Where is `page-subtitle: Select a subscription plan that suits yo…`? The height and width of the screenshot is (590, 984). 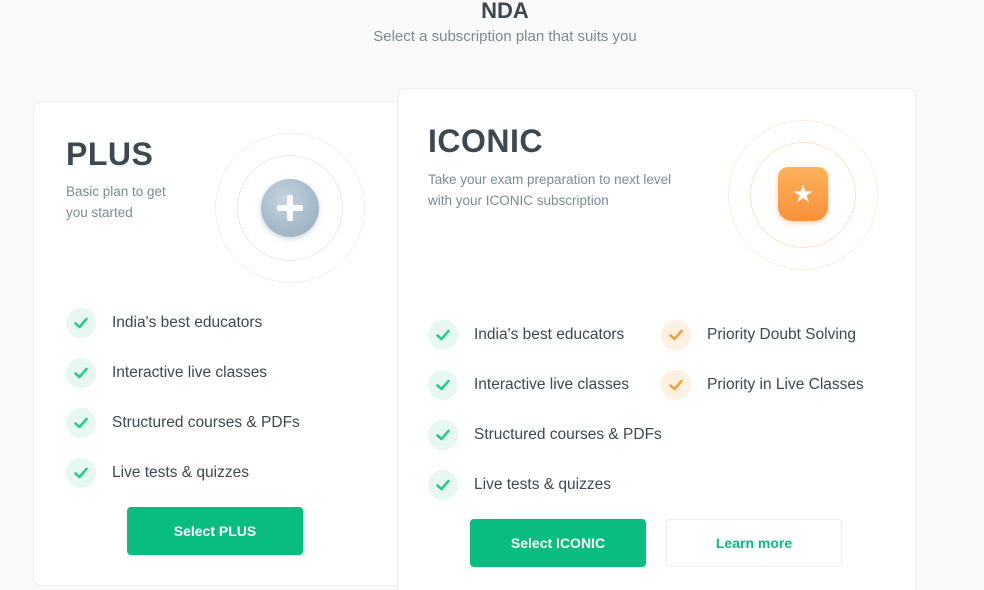
page-subtitle: Select a subscription plan that suits yo… is located at coordinates (505, 36).